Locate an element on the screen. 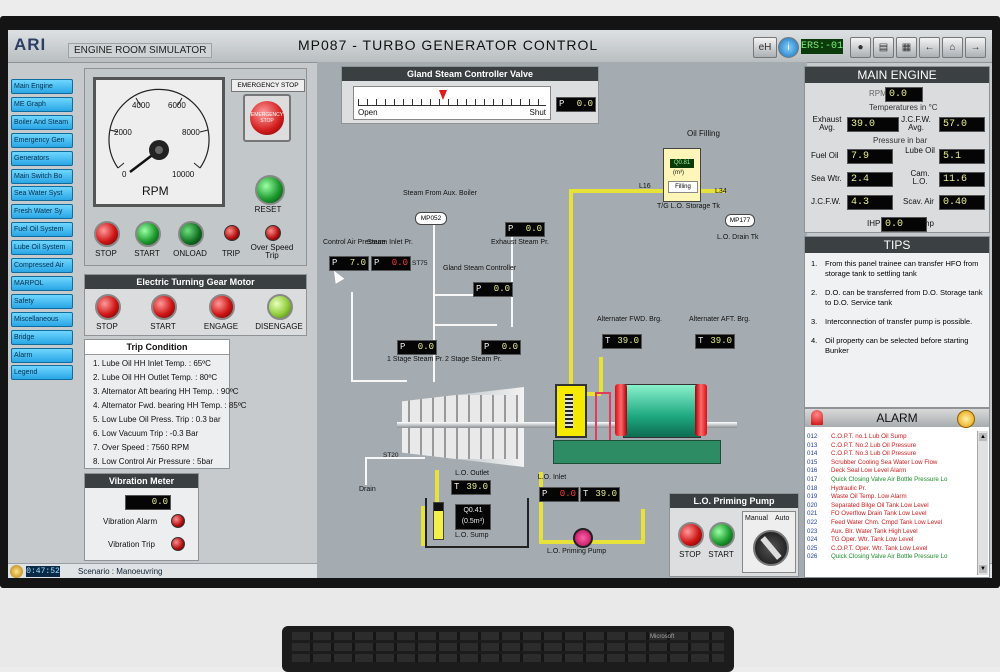 The image size is (1000, 672). clock-icon is located at coordinates (16, 571).